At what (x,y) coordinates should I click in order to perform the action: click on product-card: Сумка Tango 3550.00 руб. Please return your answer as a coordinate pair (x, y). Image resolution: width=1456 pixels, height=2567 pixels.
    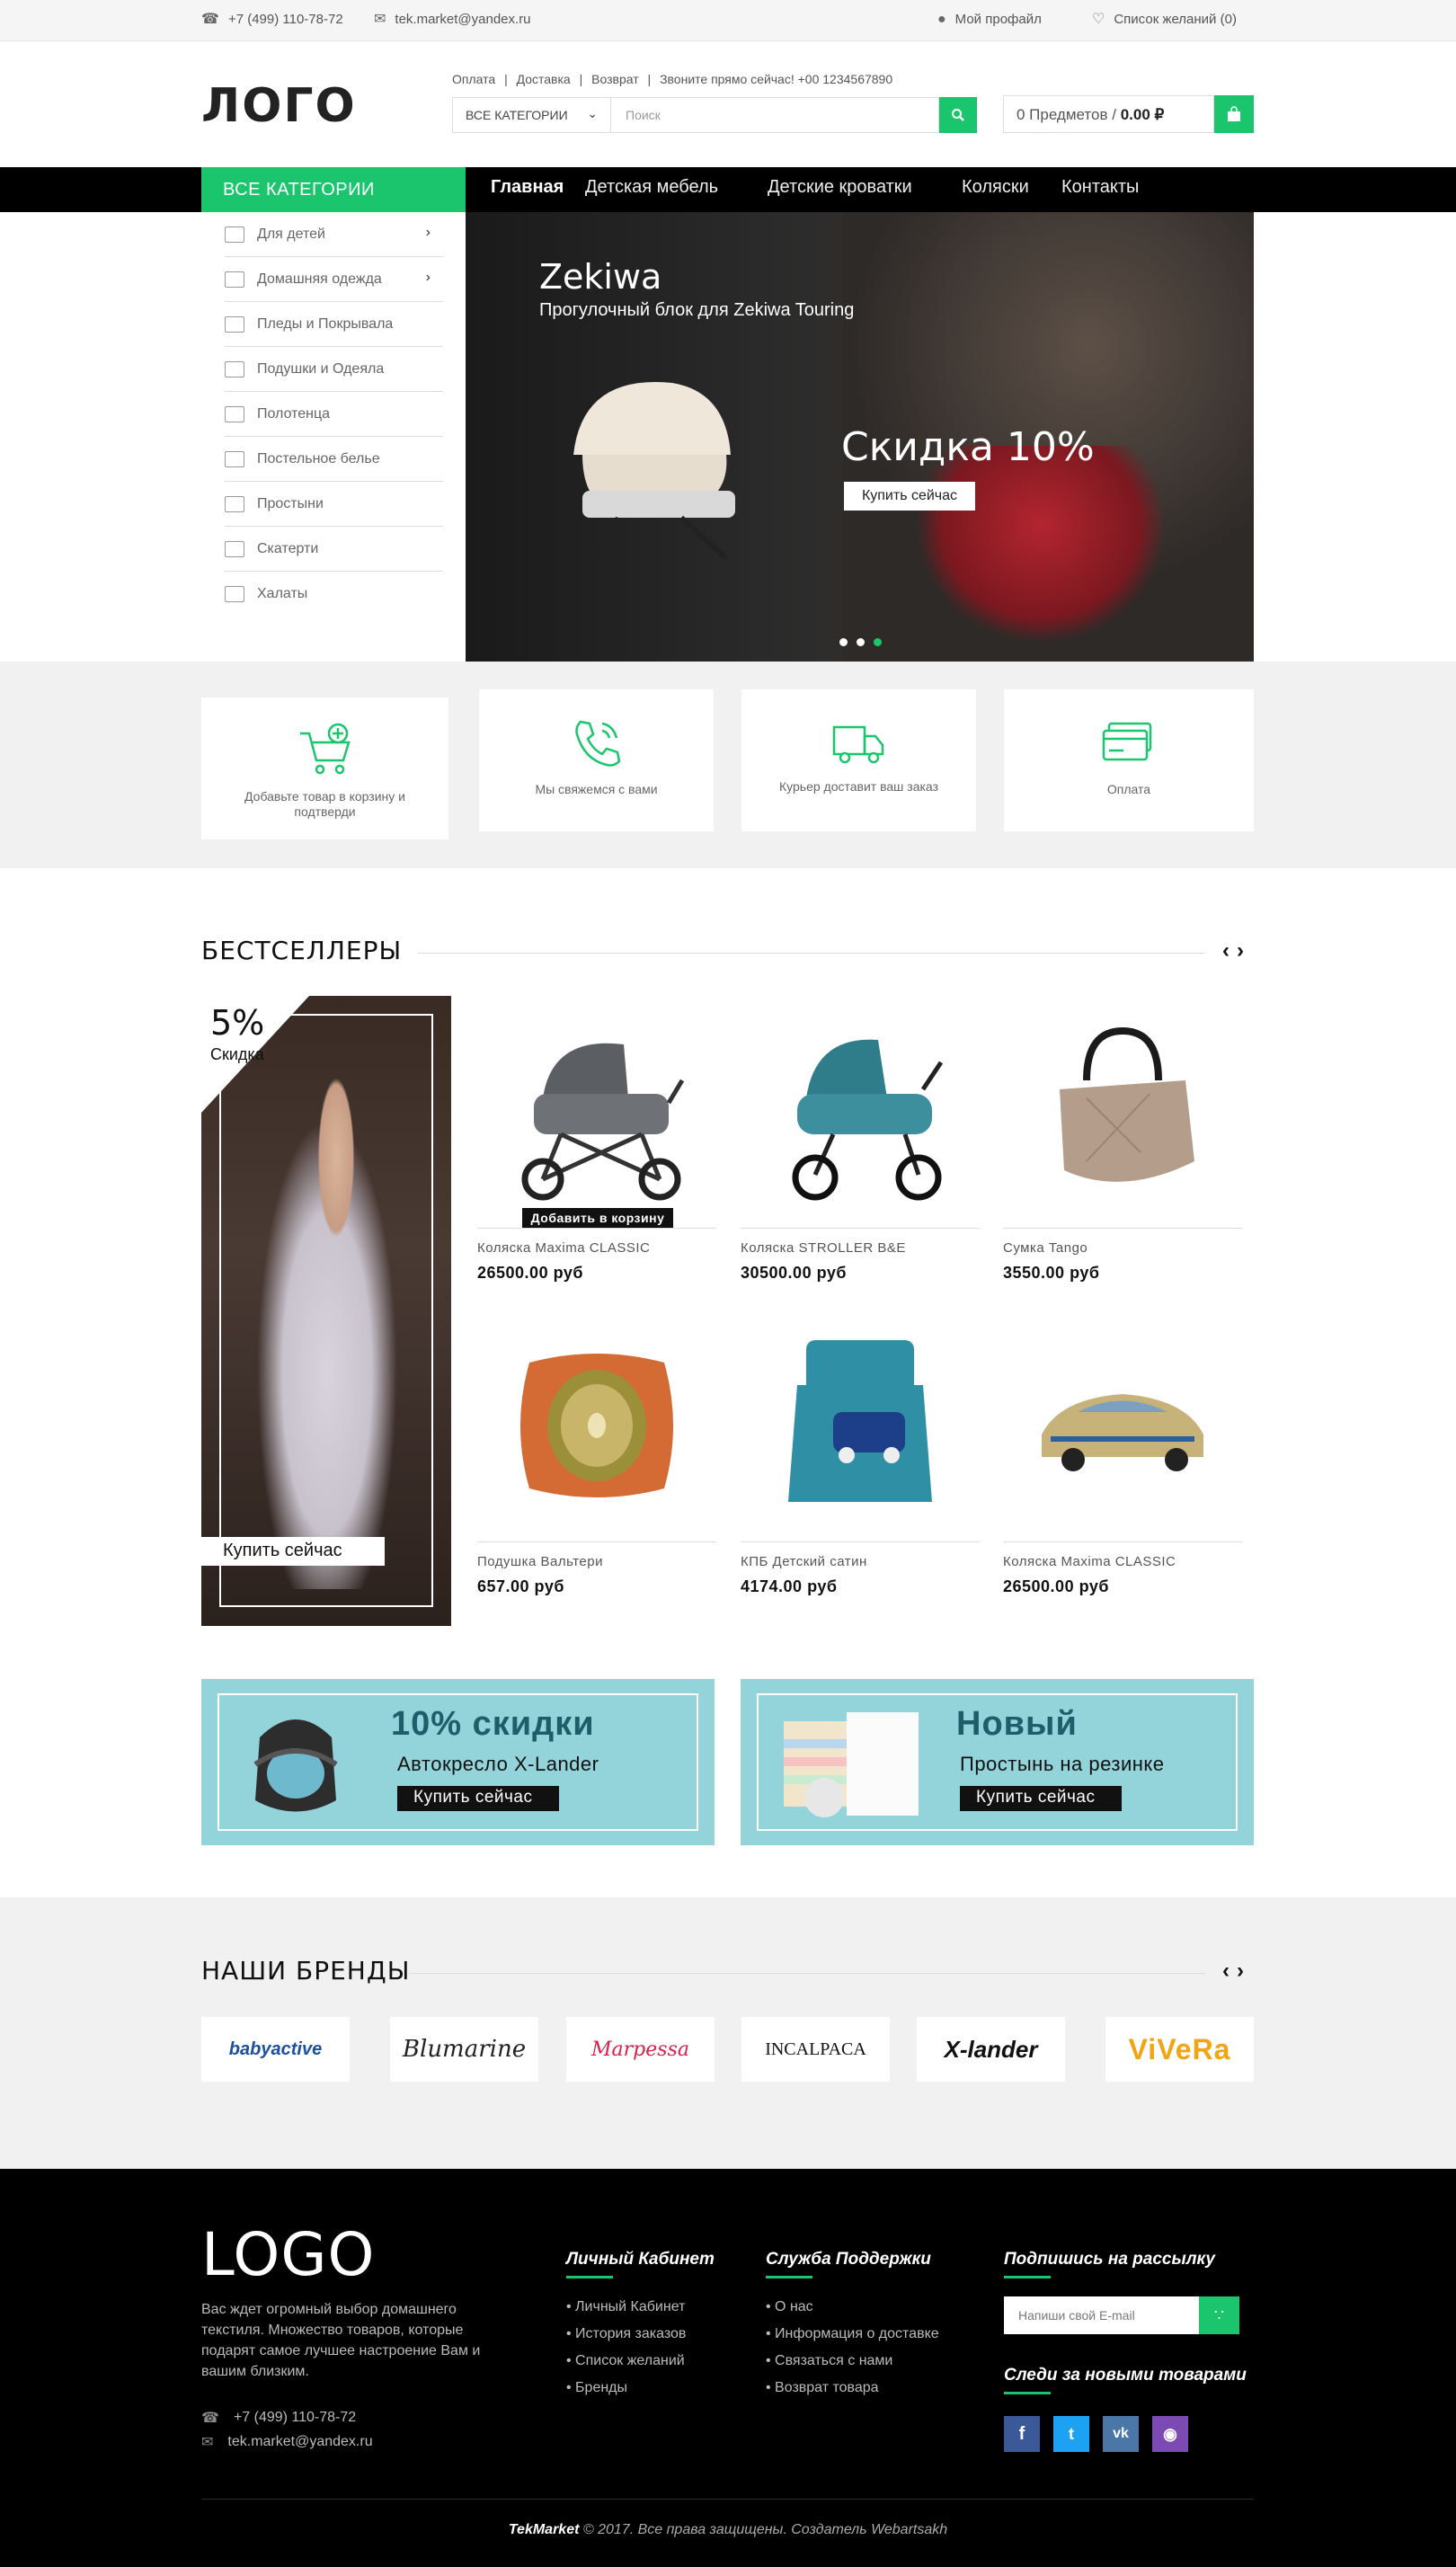
    Looking at the image, I should click on (1122, 1153).